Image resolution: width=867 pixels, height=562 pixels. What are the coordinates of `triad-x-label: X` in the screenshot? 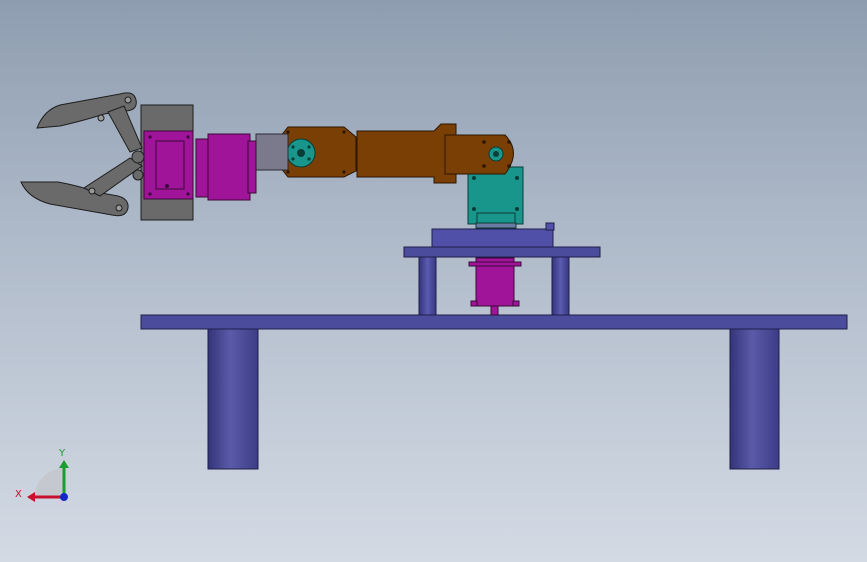 It's located at (18, 494).